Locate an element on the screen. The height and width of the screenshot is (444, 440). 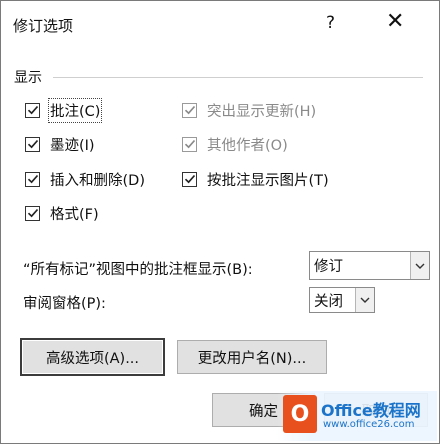
checkbox-label: 按批注显示图片(T) is located at coordinates (268, 180).